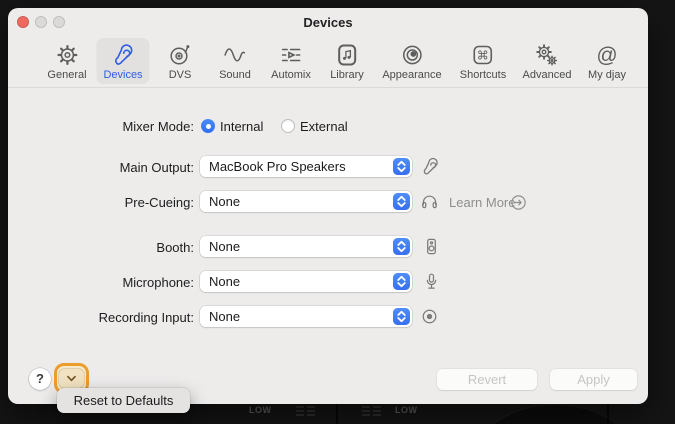  Describe the element at coordinates (156, 167) in the screenshot. I see `main-output-label: Main Output:` at that location.